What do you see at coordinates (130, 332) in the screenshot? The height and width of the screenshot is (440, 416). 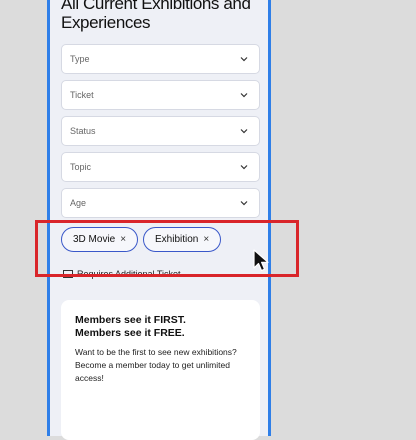 I see `promo-heading-line2: Members see it FREE.` at bounding box center [130, 332].